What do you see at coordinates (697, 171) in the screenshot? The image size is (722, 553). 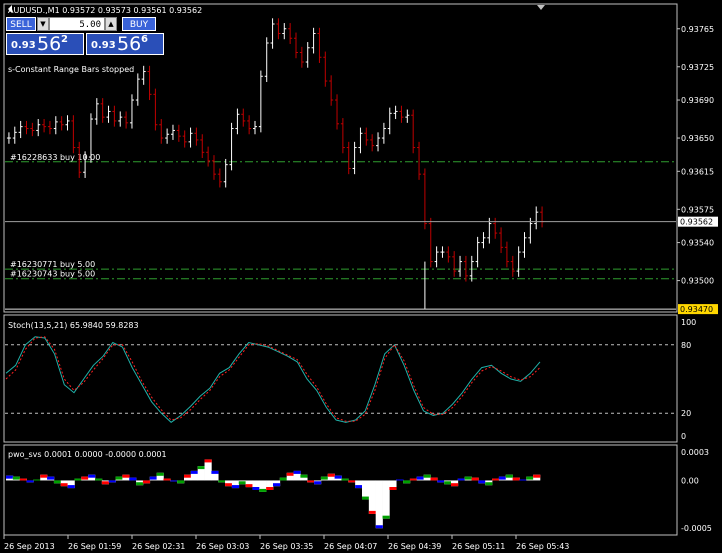 I see `y-tick-label: 0.93615` at bounding box center [697, 171].